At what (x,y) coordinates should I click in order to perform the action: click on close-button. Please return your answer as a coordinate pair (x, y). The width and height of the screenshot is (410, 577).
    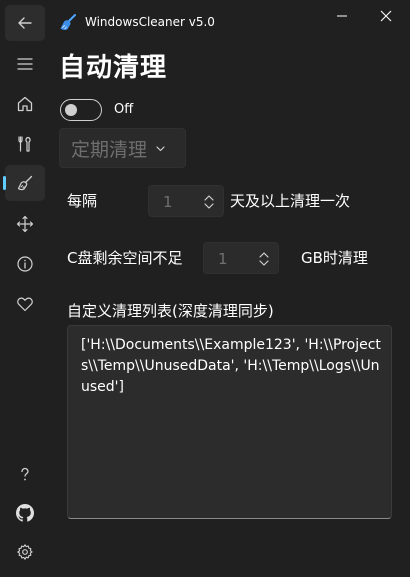
    Looking at the image, I should click on (386, 16).